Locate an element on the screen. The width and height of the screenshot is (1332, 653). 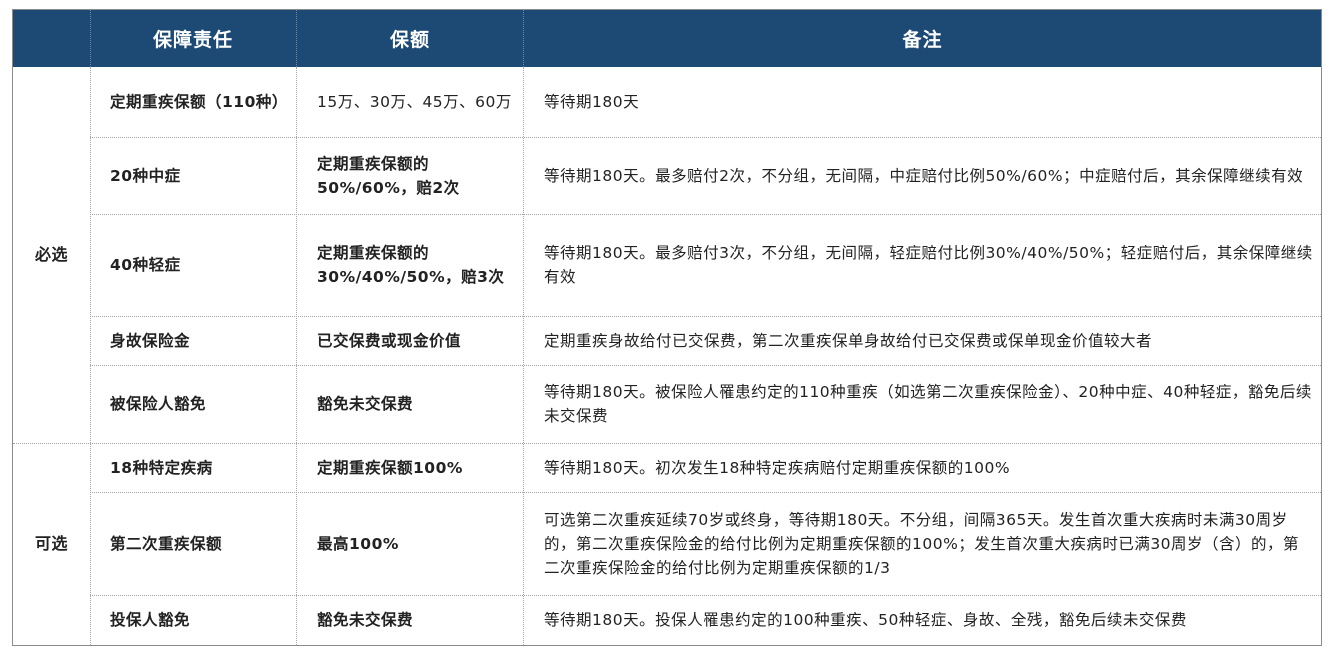
coverage-amount: 定期重疾保额的50%/60%，赔2次 is located at coordinates (388, 175).